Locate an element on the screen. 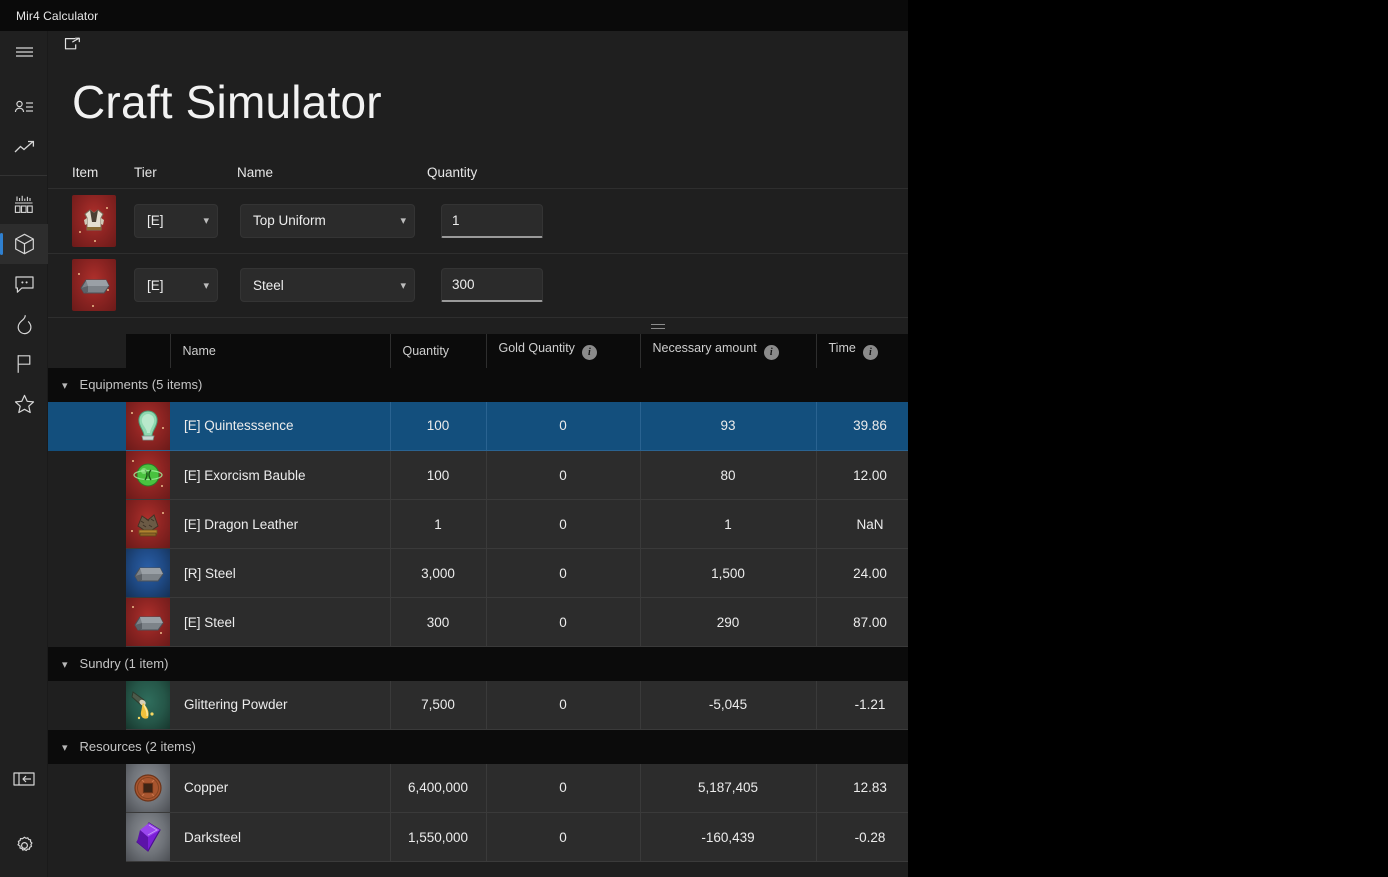 This screenshot has height=877, width=1388. title-bar: Mir4 Calculator is located at coordinates (454, 15).